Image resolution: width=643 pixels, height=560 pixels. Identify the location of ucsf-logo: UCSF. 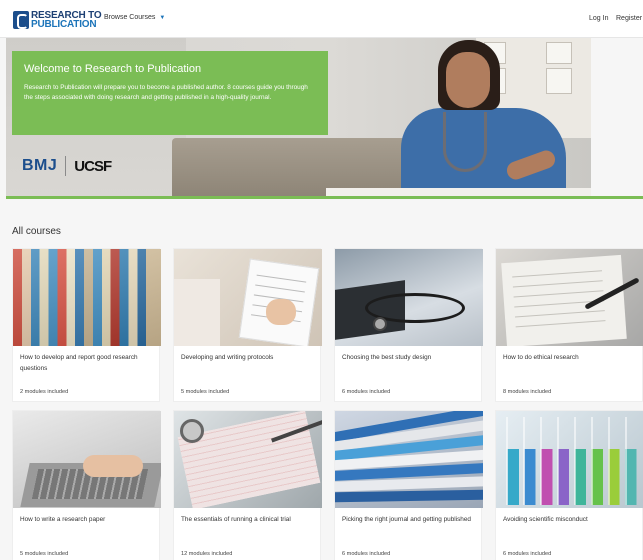
(93, 166).